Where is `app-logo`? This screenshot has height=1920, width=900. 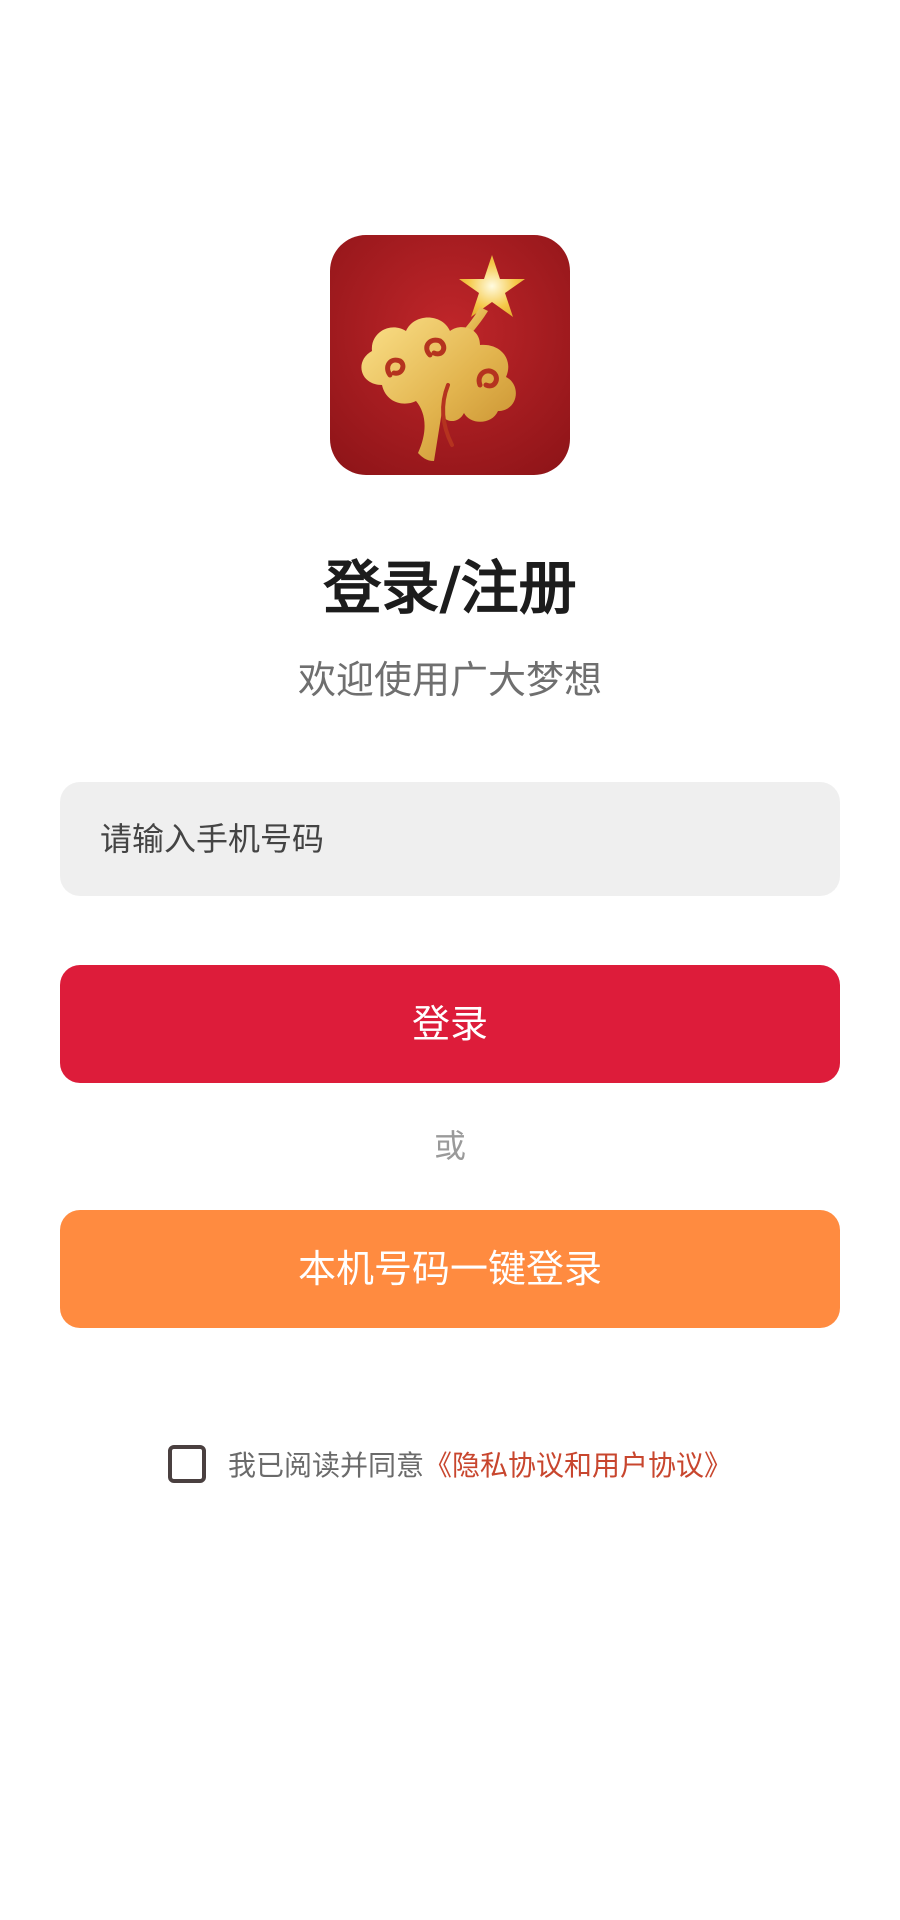
app-logo is located at coordinates (450, 355).